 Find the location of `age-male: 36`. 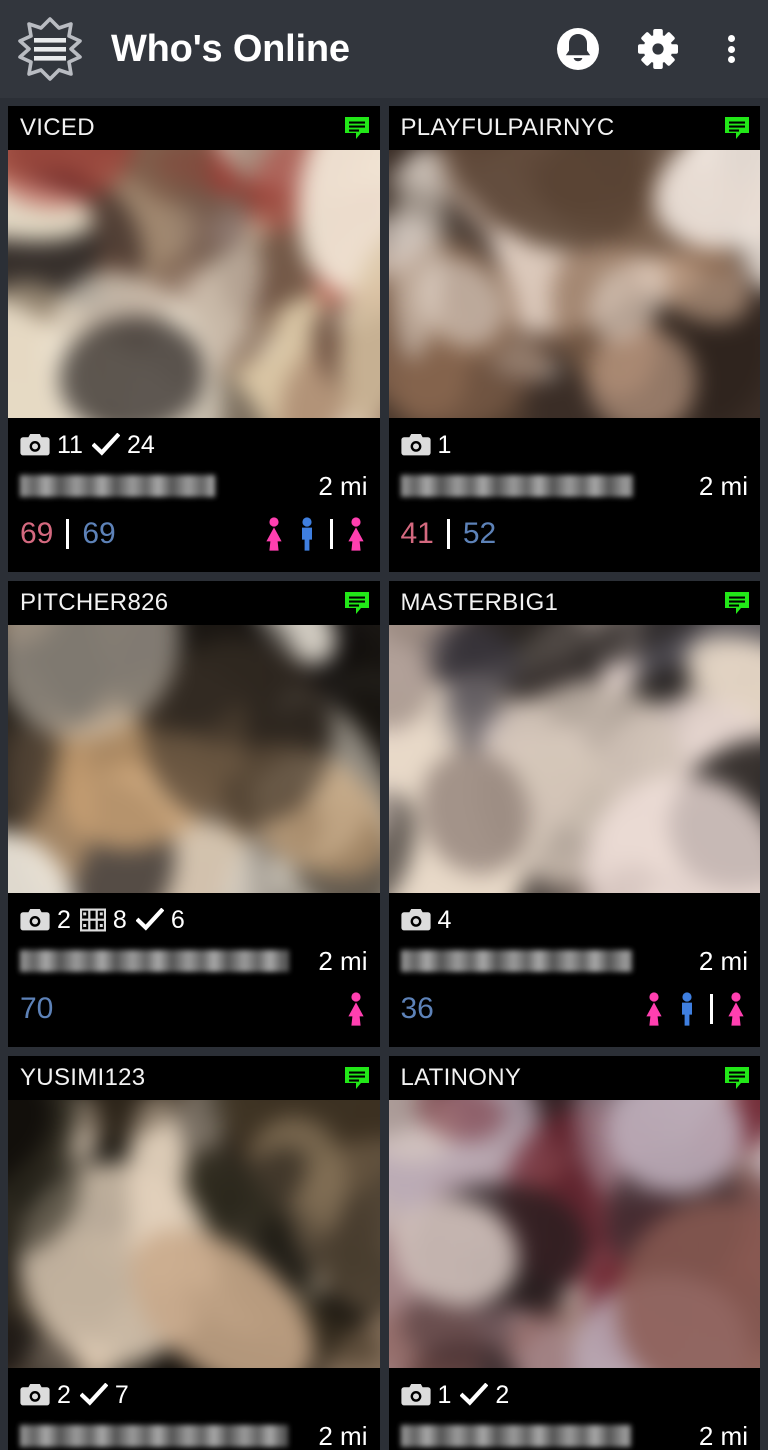

age-male: 36 is located at coordinates (417, 1008).